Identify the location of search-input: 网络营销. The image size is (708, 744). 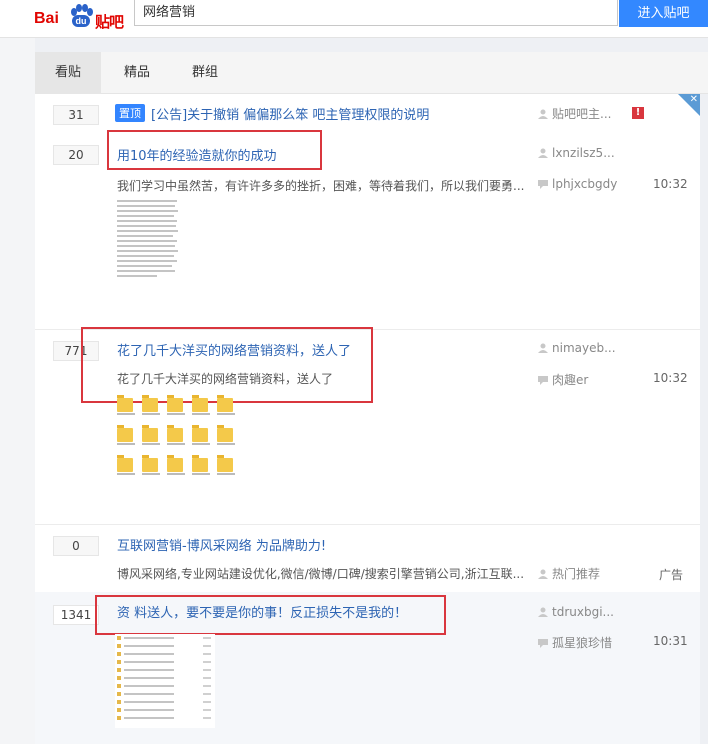
(376, 13).